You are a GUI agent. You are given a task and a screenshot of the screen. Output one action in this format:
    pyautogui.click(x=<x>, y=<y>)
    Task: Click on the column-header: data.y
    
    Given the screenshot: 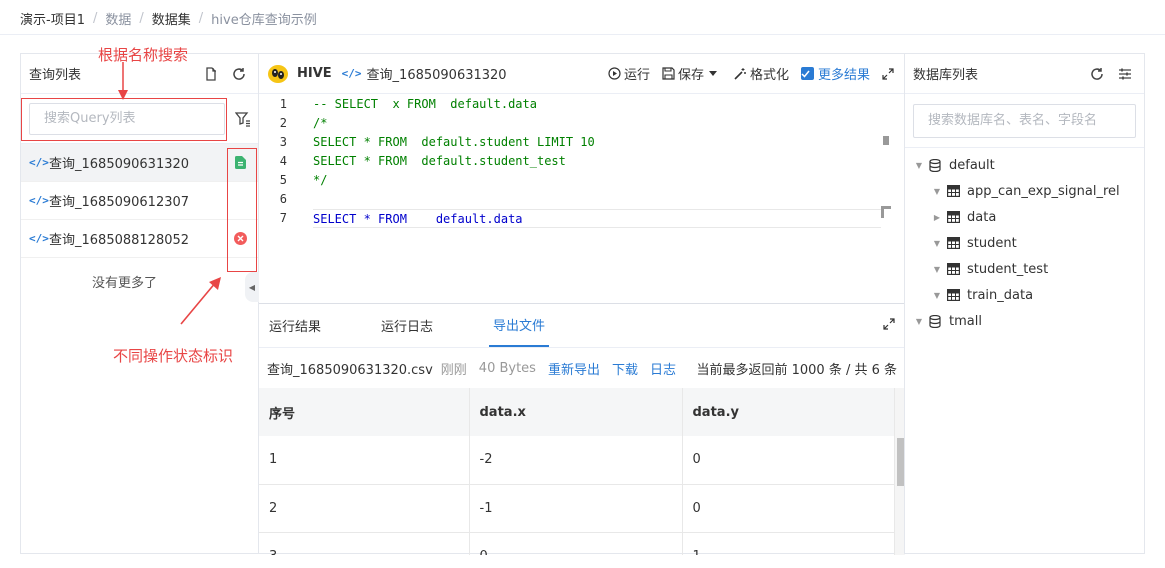 What is the action you would take?
    pyautogui.click(x=788, y=412)
    